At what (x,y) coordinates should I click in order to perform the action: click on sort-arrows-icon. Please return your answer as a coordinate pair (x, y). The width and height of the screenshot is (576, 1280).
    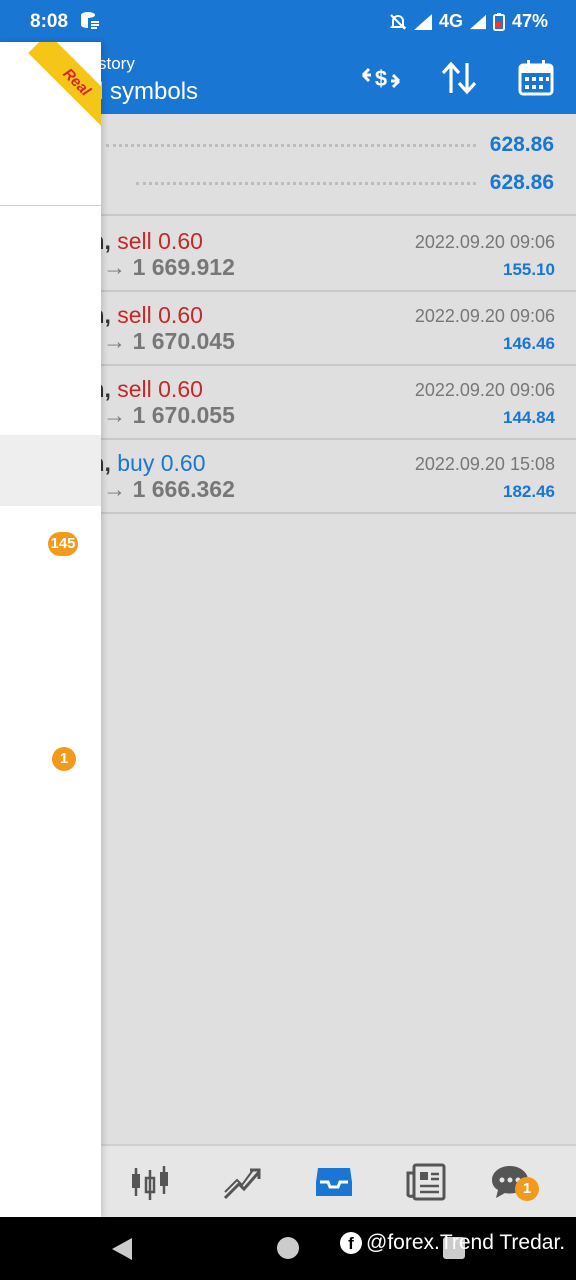
    Looking at the image, I should click on (459, 78).